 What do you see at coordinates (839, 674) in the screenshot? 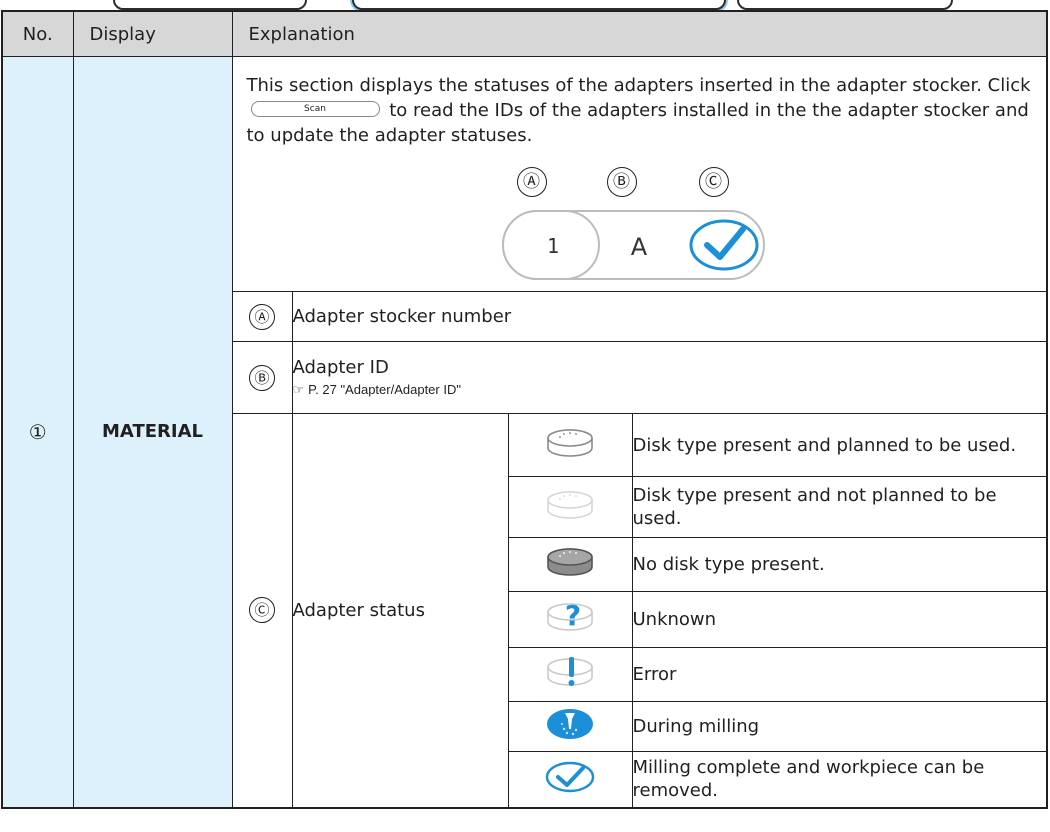
I see `status-description: Error` at bounding box center [839, 674].